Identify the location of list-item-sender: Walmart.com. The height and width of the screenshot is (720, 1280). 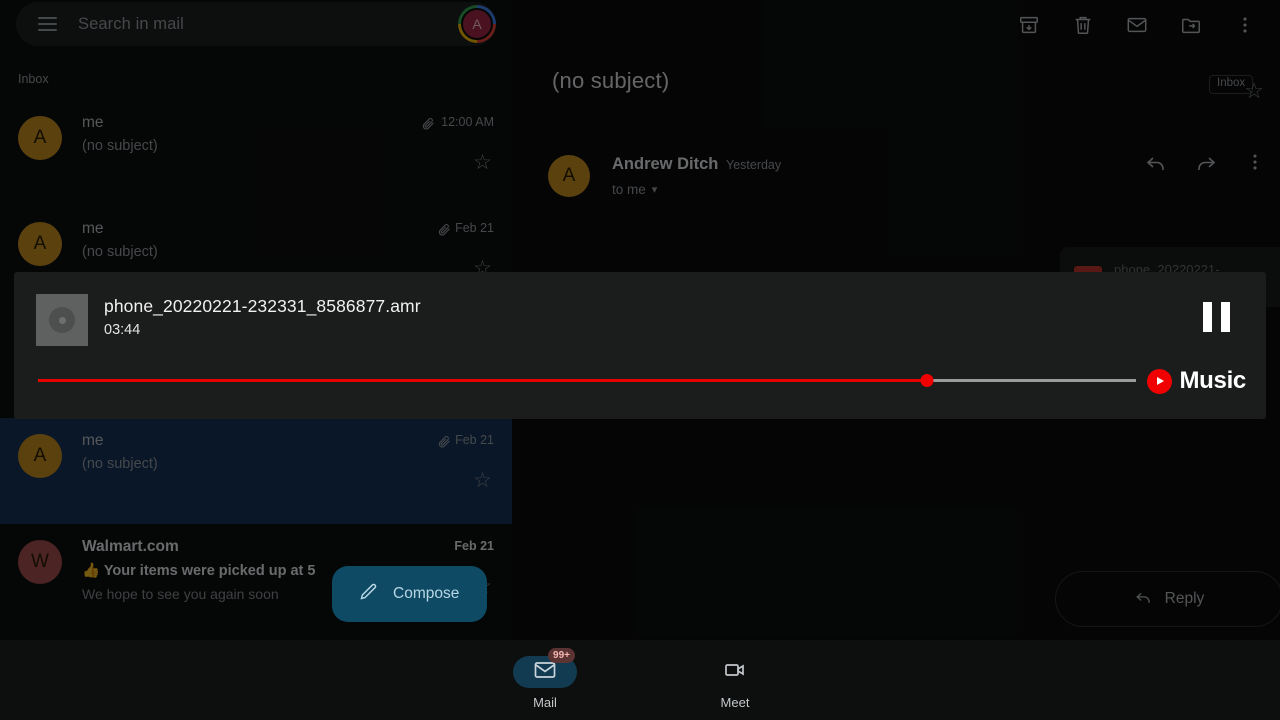
(130, 546).